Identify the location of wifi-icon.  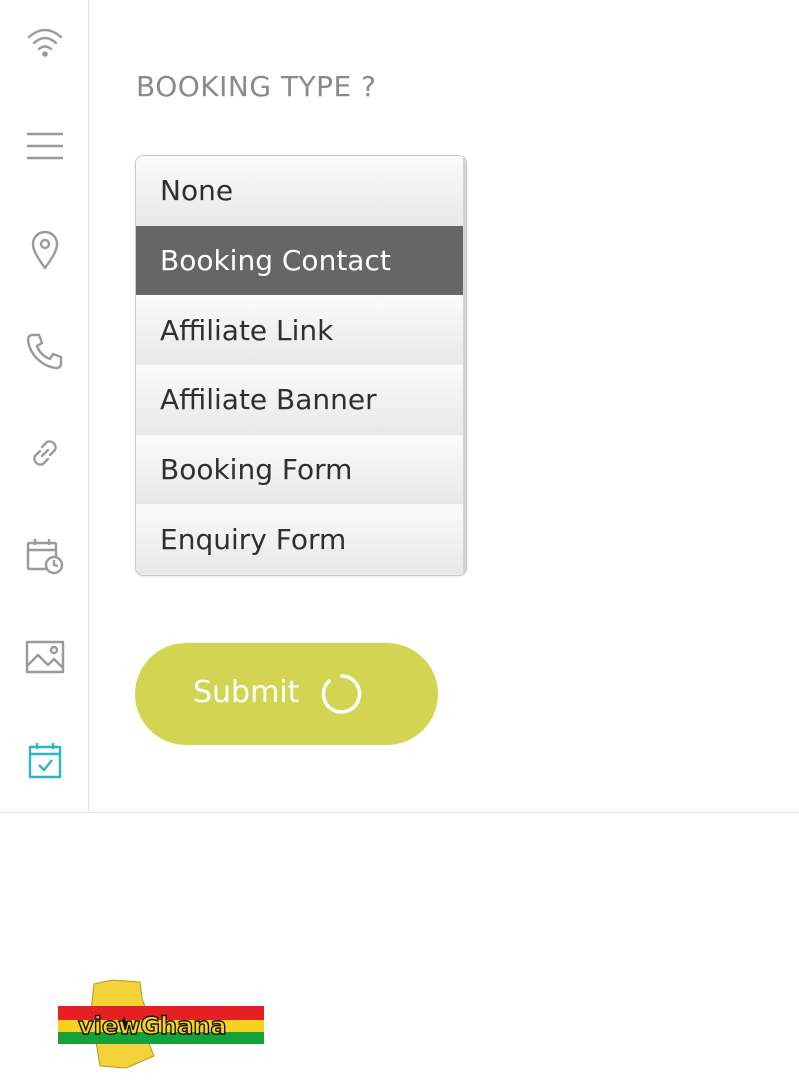
(45, 43).